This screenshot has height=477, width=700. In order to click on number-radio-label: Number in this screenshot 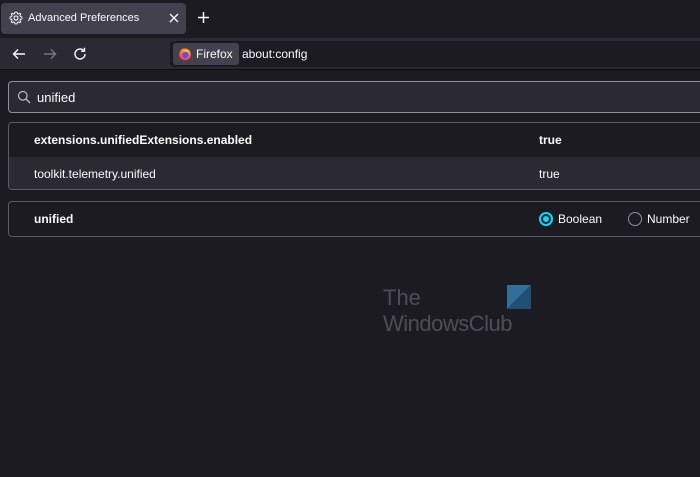, I will do `click(668, 219)`.